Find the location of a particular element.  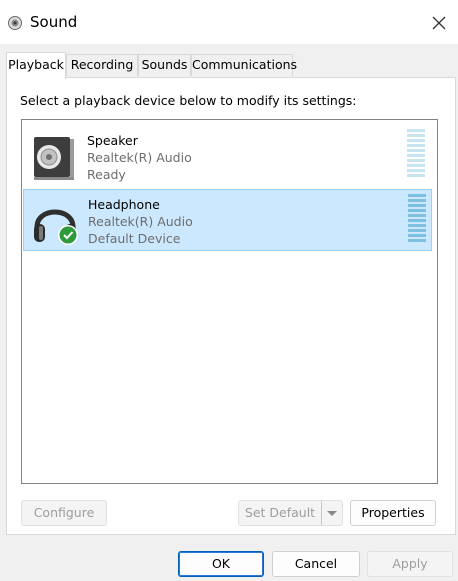

device-status: Ready is located at coordinates (106, 174).